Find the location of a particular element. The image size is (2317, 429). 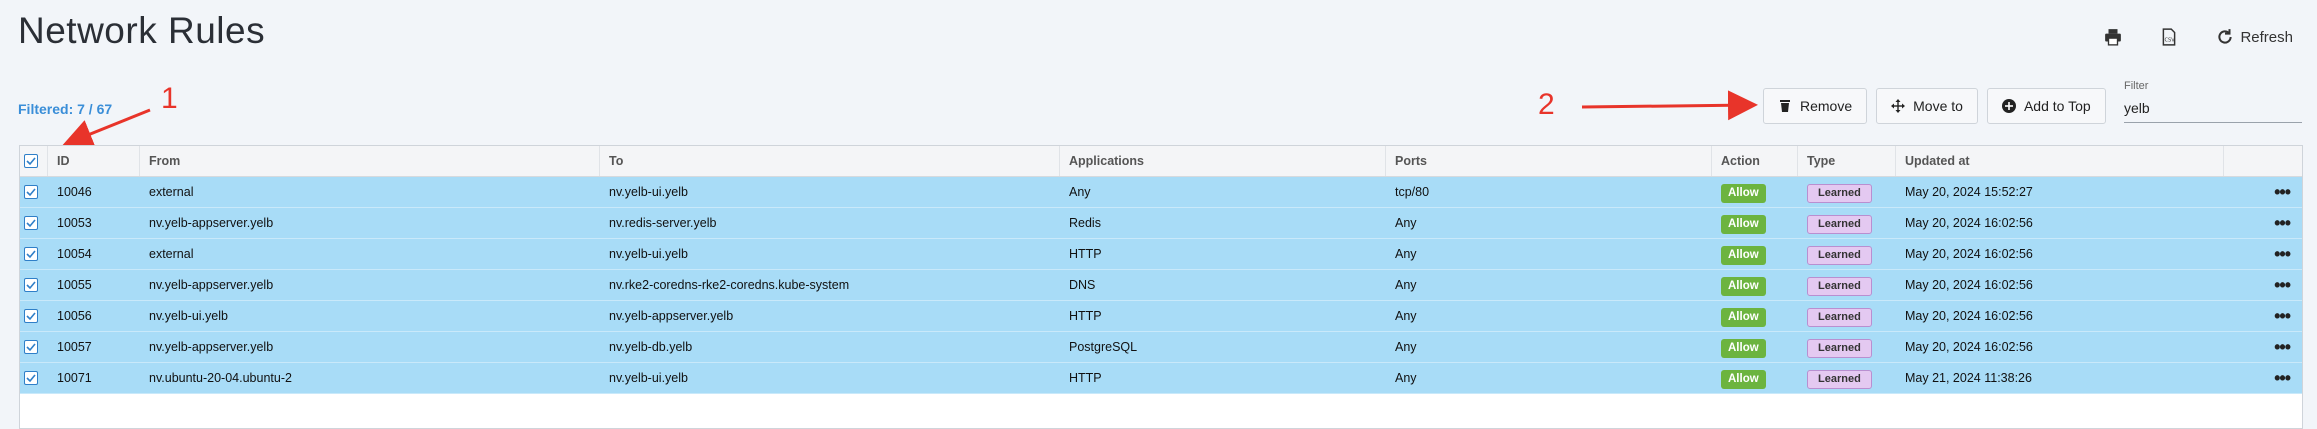

cell-from: nv.yelb-ui.yelb is located at coordinates (188, 316).